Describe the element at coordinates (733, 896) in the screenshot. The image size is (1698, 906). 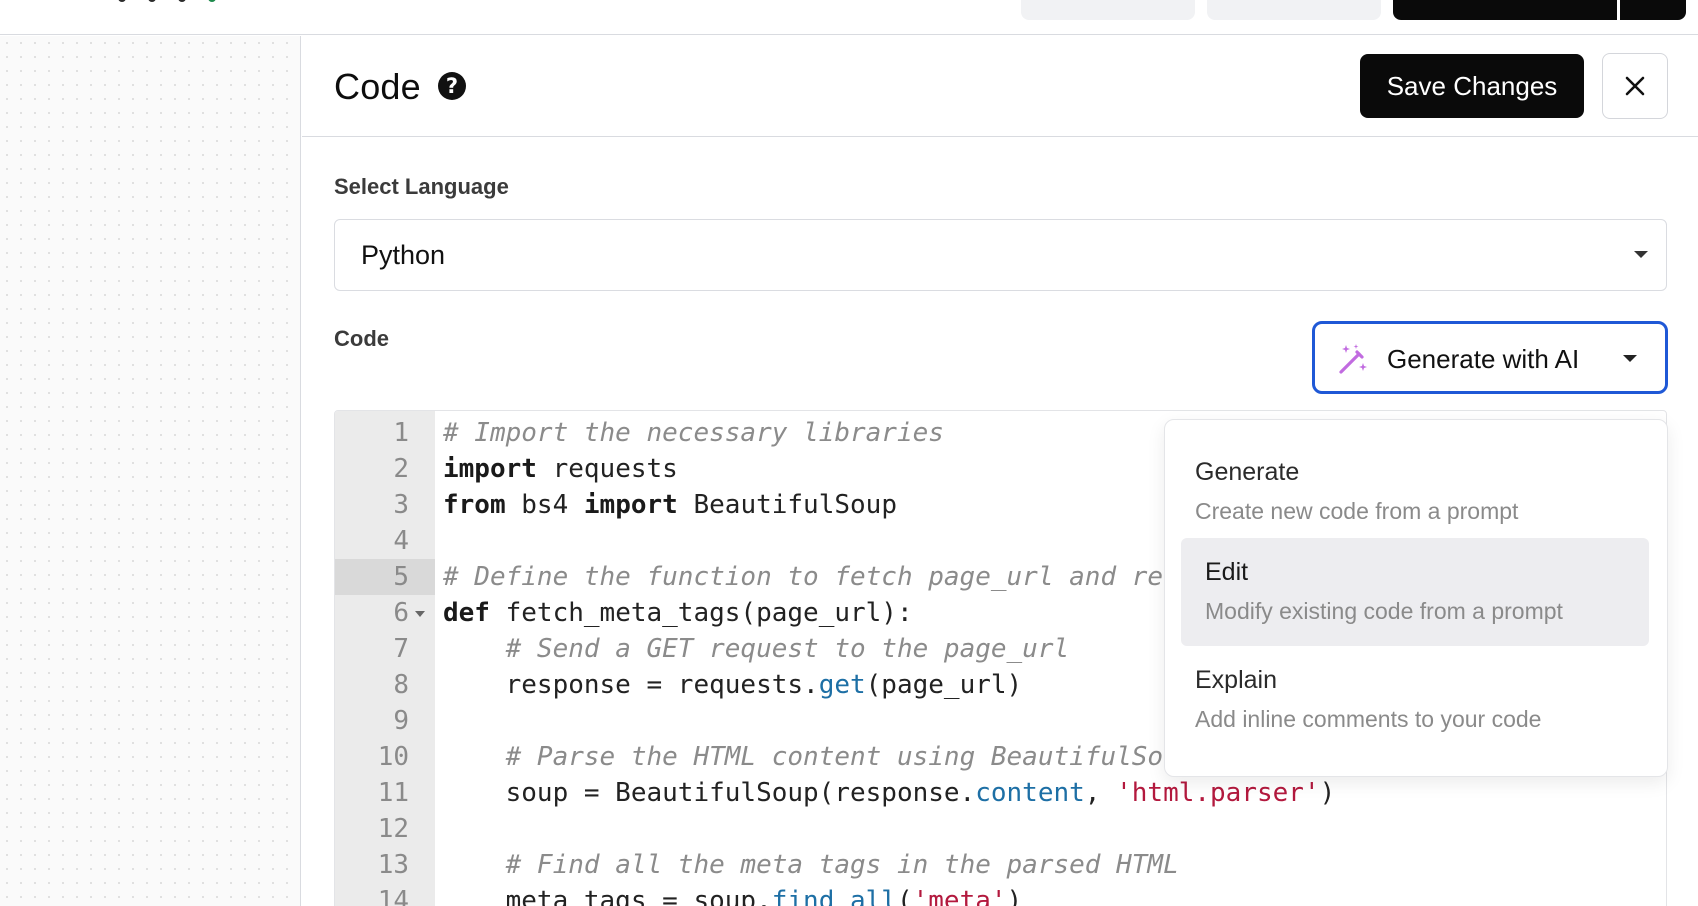
I see `code-text: meta_tags = soup.find_all('meta')` at that location.